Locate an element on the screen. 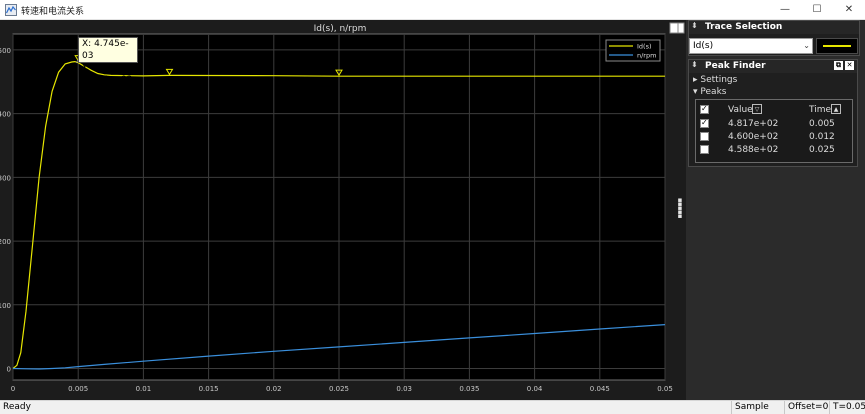 The height and width of the screenshot is (414, 865). status-bar: Ready Sample based Offset=0 T=0.050 is located at coordinates (432, 407).